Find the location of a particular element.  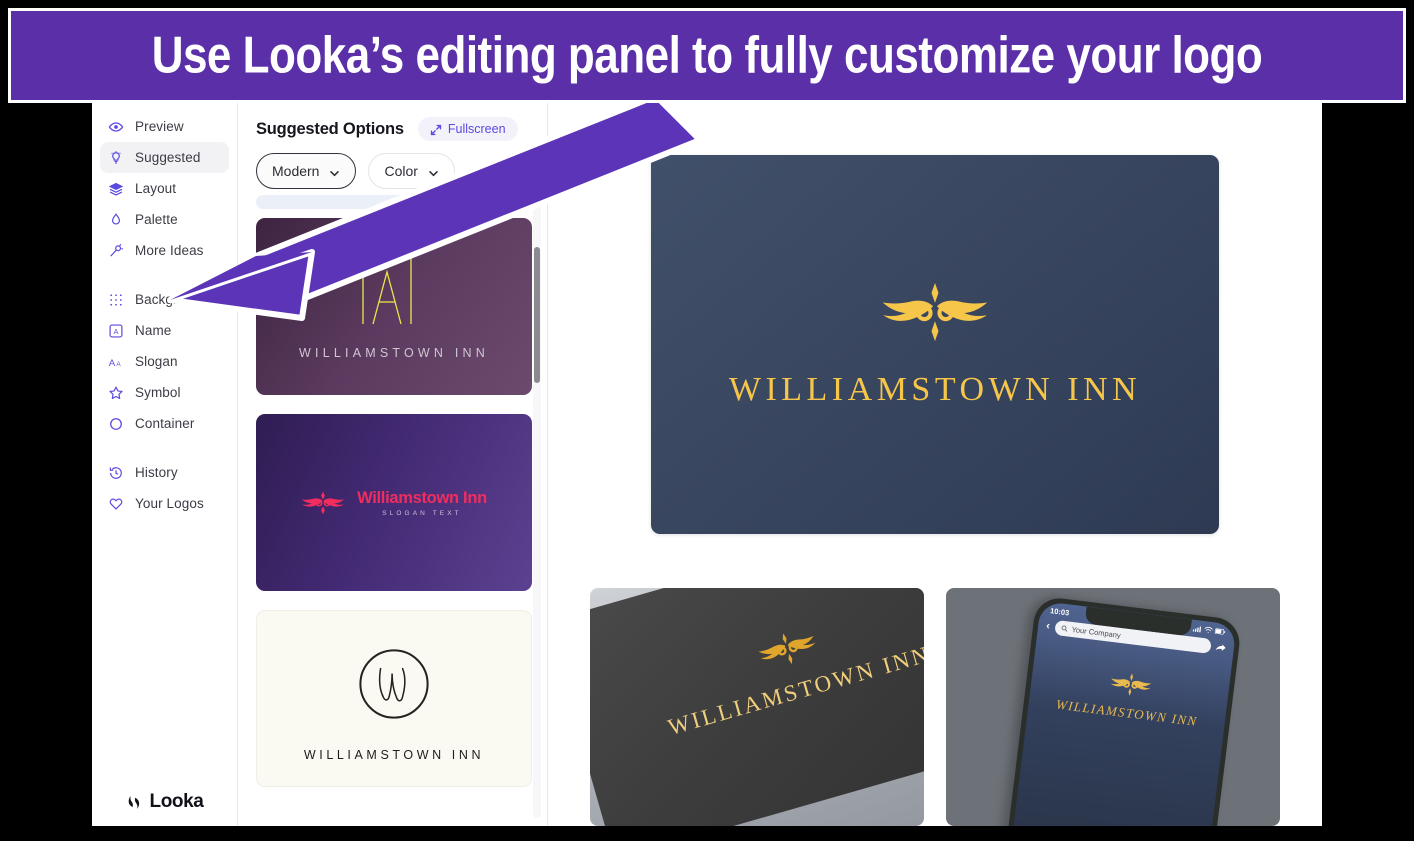

battery-icon is located at coordinates (1220, 631).